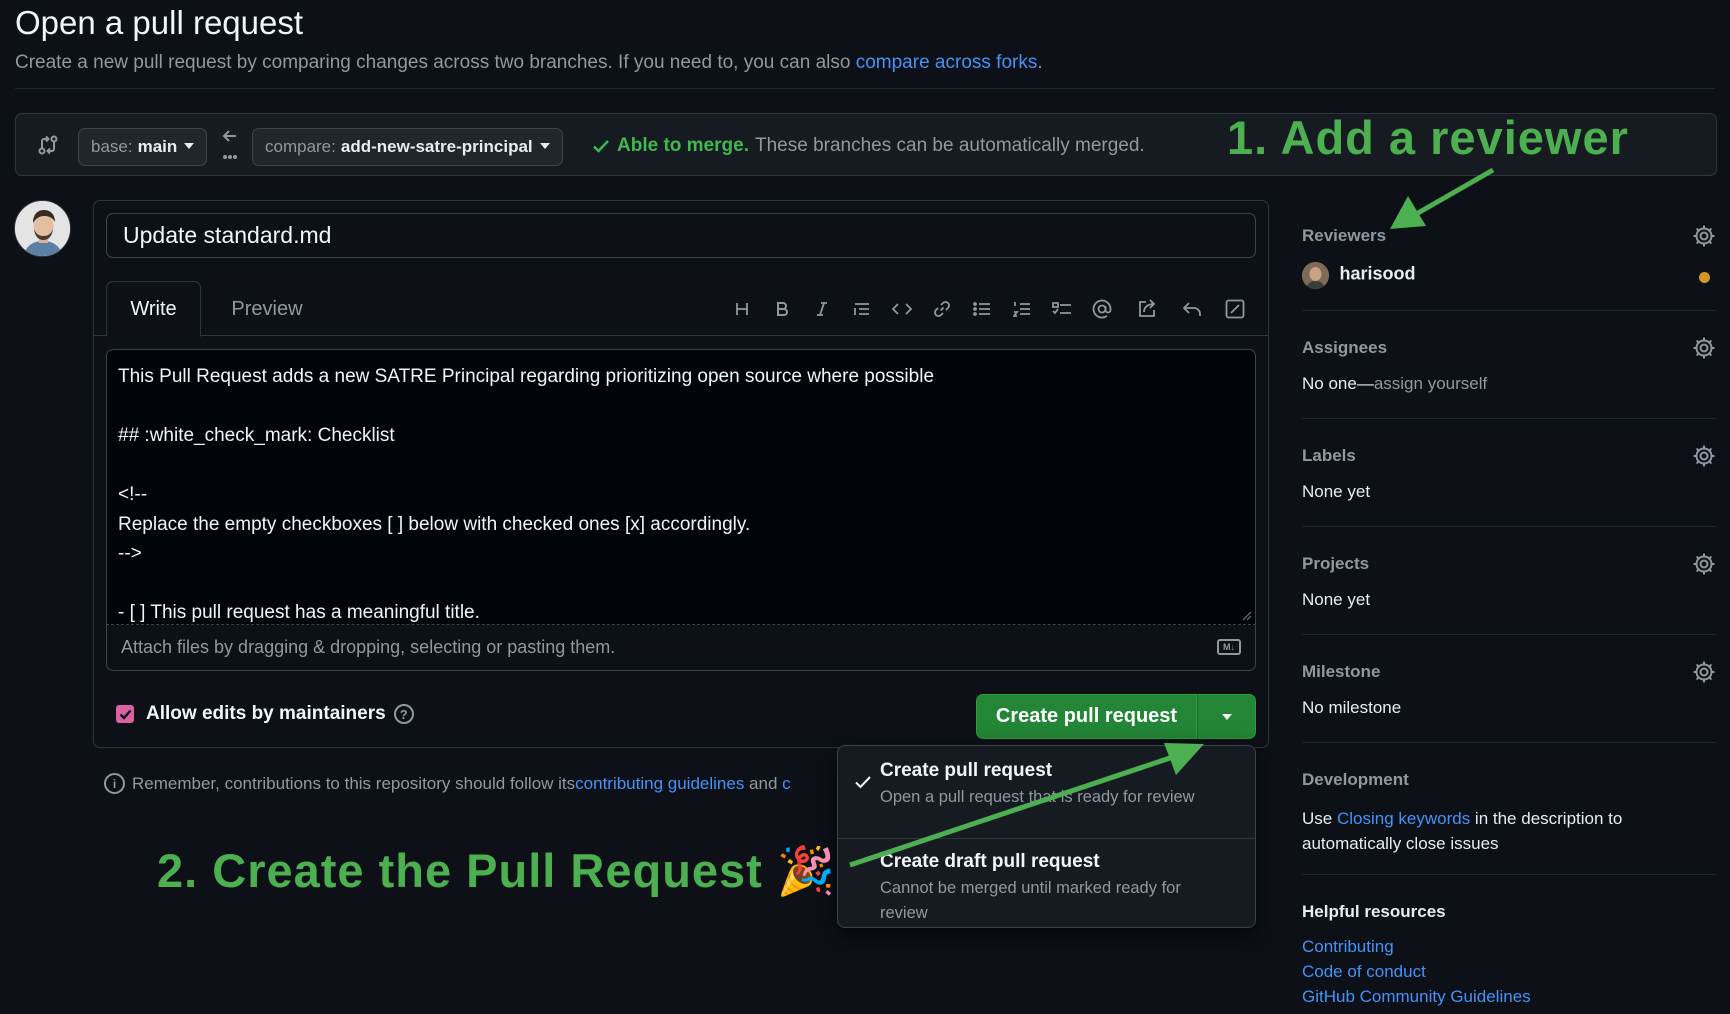 Image resolution: width=1730 pixels, height=1014 pixels. What do you see at coordinates (1509, 691) in the screenshot?
I see `sidebar-milestone: Milestone No milestone` at bounding box center [1509, 691].